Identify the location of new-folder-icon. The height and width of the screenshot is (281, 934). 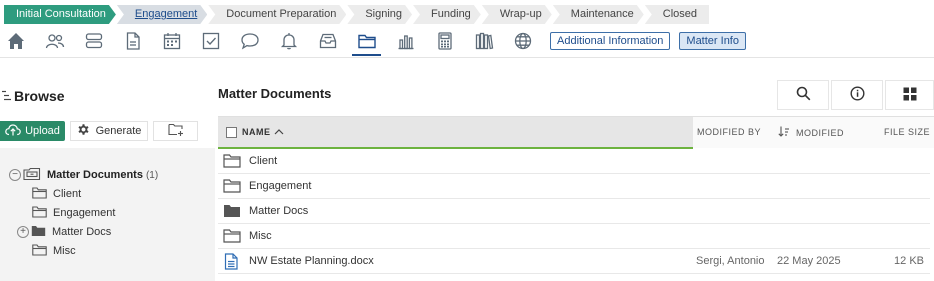
(175, 131).